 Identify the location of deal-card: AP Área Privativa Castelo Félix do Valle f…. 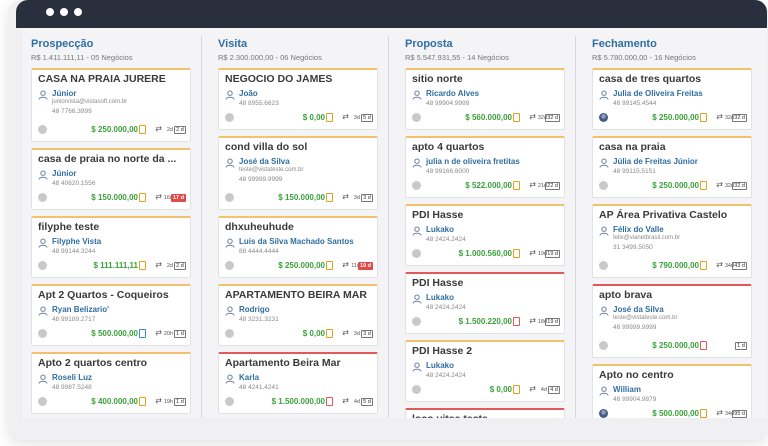
(672, 241).